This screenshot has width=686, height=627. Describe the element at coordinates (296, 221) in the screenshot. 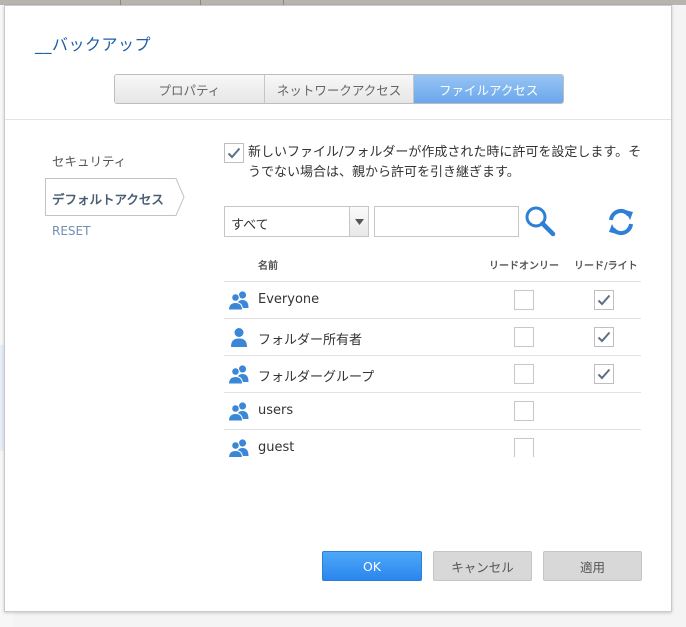

I see `user-type-select: すべて` at that location.